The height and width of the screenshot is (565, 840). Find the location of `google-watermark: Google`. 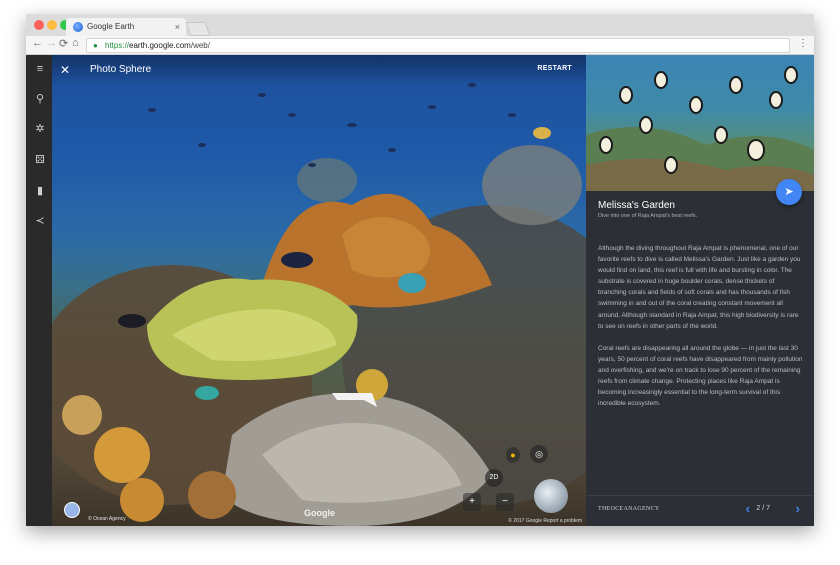

google-watermark: Google is located at coordinates (319, 513).